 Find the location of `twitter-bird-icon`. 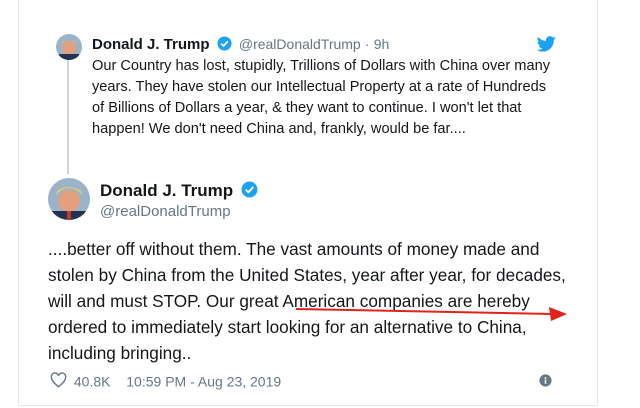

twitter-bird-icon is located at coordinates (546, 46).